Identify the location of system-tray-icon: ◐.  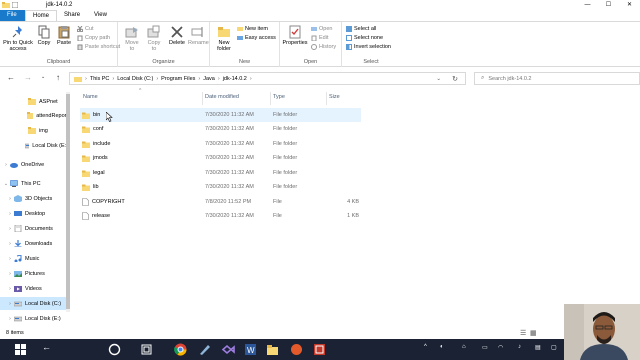
(442, 347).